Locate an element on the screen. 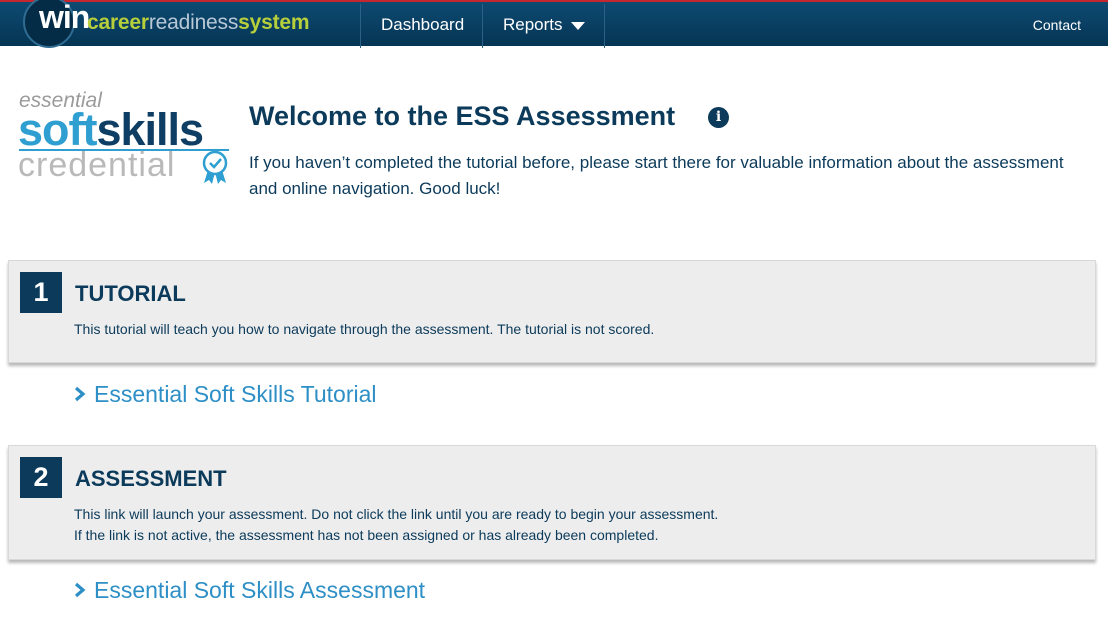 The image size is (1108, 620). logo-credential: credential is located at coordinates (97, 165).